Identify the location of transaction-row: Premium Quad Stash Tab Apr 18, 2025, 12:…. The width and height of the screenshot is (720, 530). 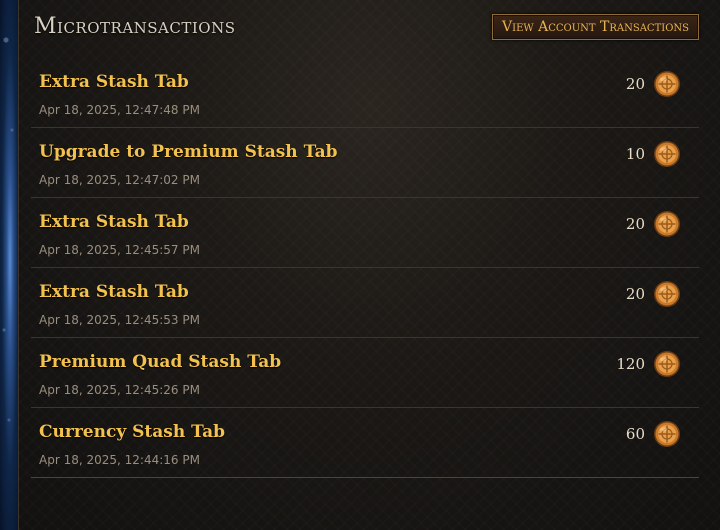
(365, 373).